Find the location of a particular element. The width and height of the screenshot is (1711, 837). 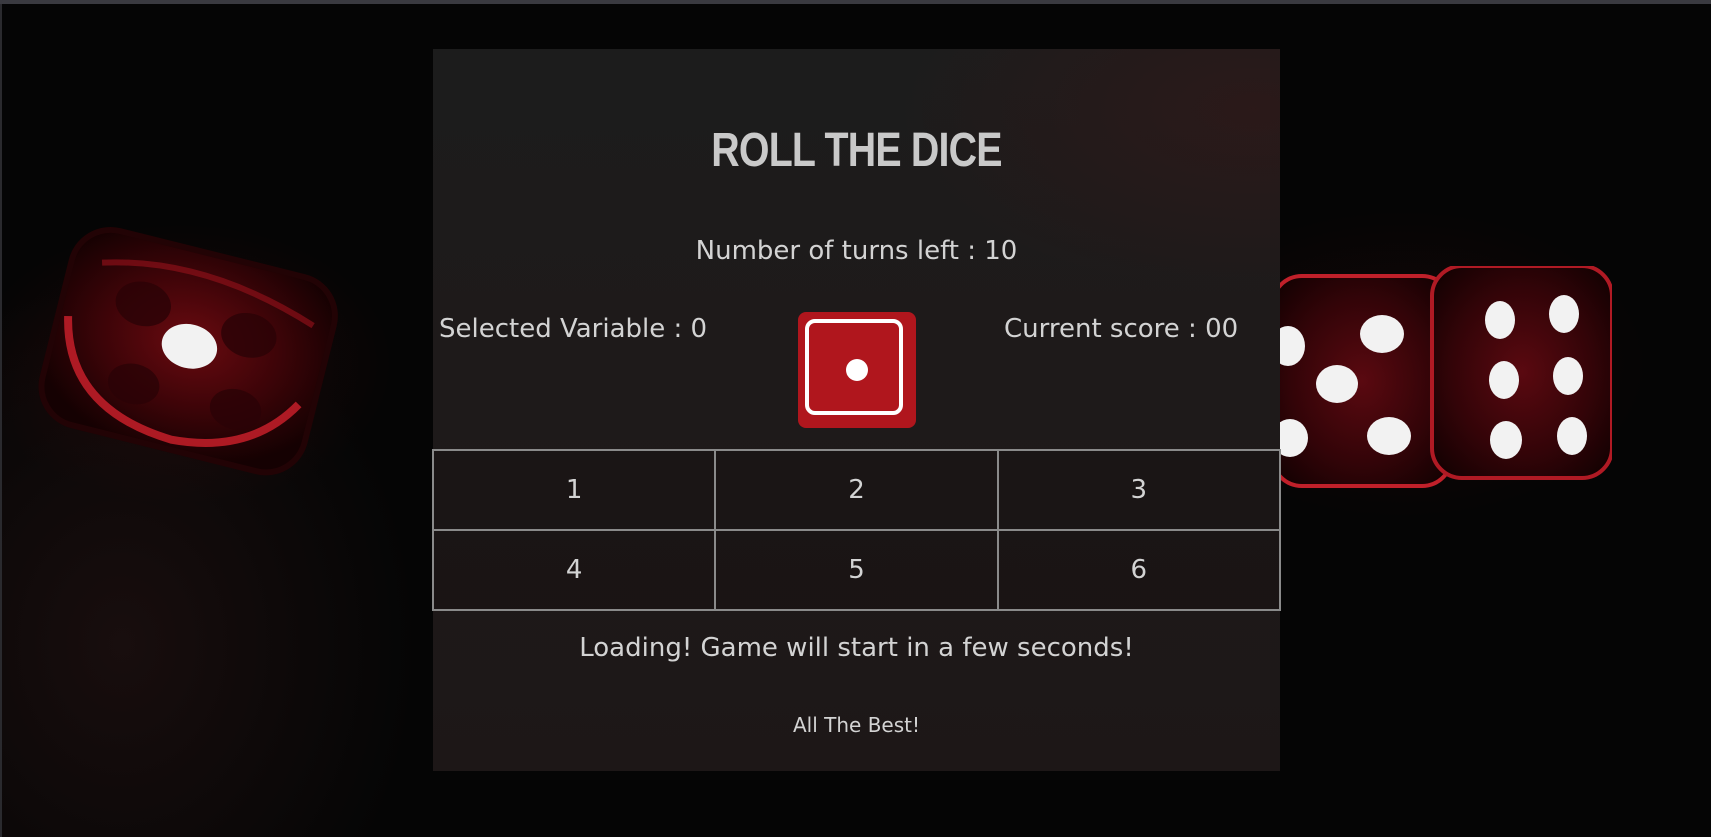

number-button-2: 2 is located at coordinates (856, 490).